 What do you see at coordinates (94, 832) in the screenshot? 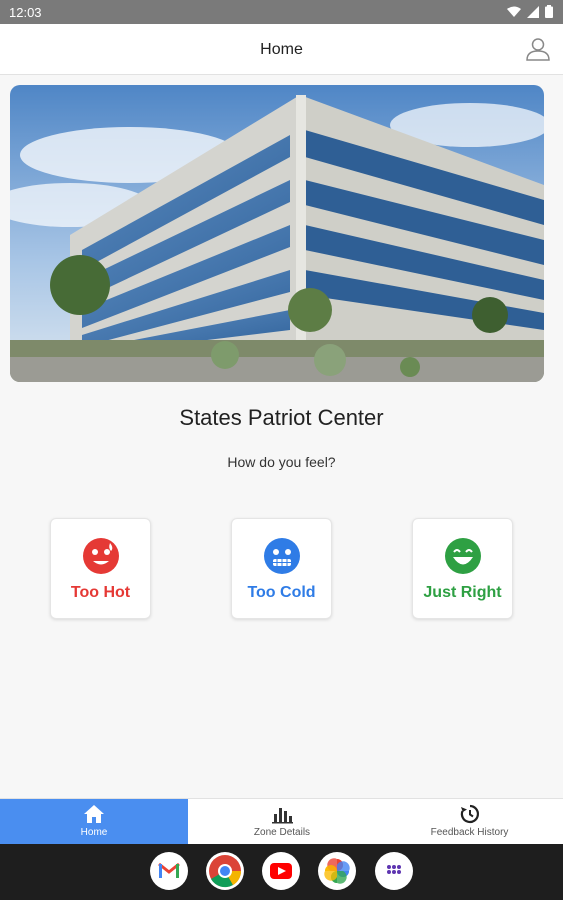
I see `nav-home-label: Home` at bounding box center [94, 832].